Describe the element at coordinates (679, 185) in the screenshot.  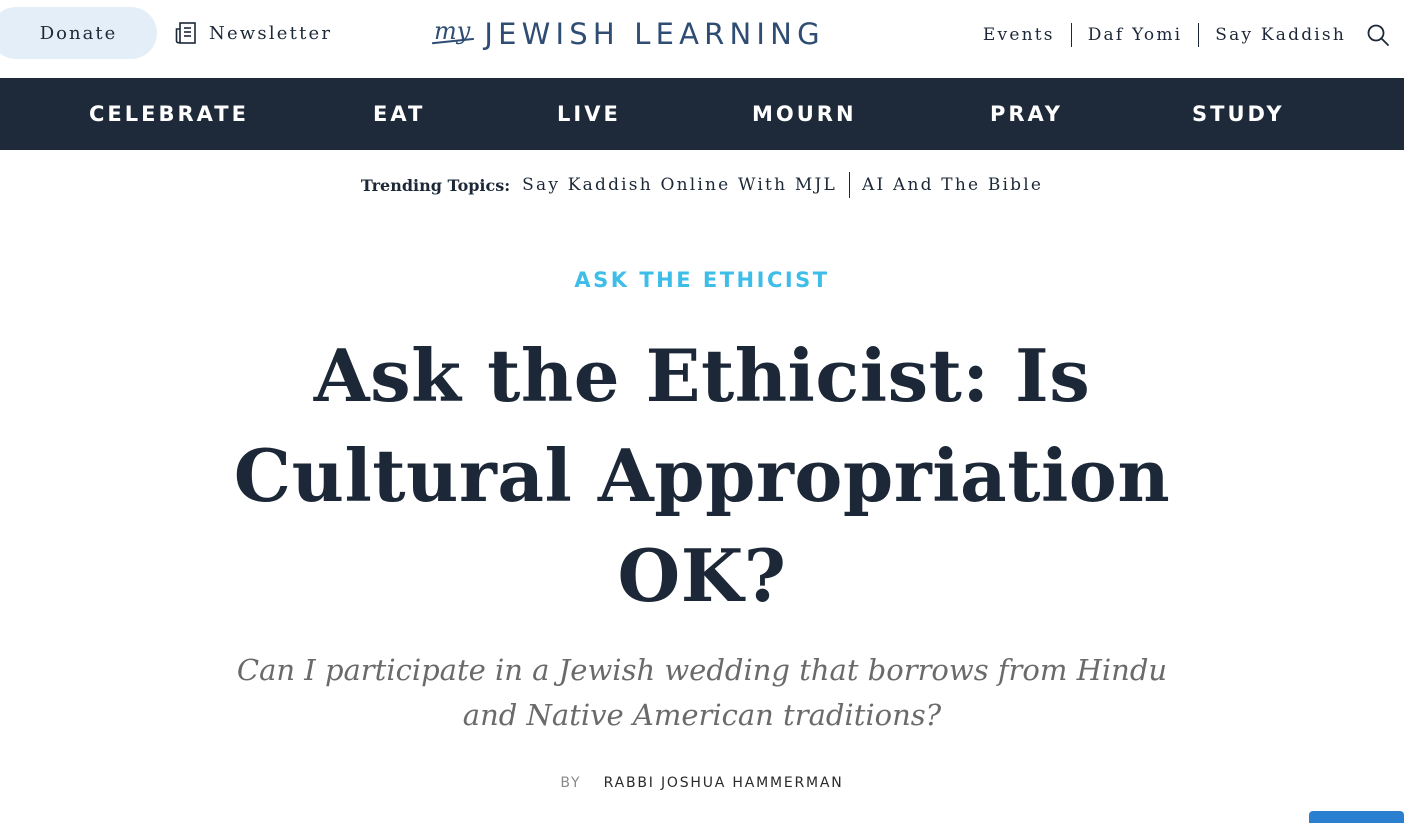
I see `trending-link-say-kaddish: Say Kaddish Online With MJL` at that location.